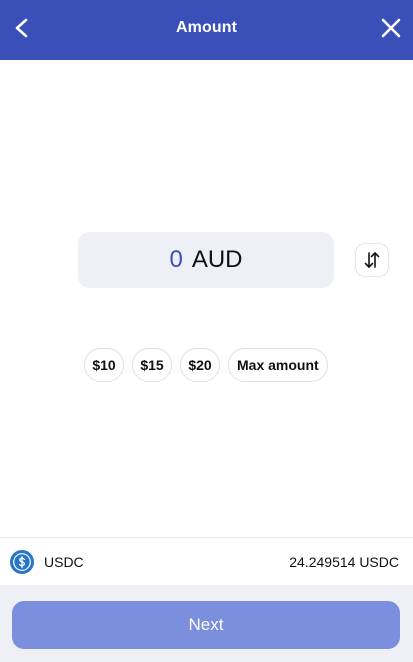 The width and height of the screenshot is (413, 662). What do you see at coordinates (200, 365) in the screenshot?
I see `preset-20-button: $20` at bounding box center [200, 365].